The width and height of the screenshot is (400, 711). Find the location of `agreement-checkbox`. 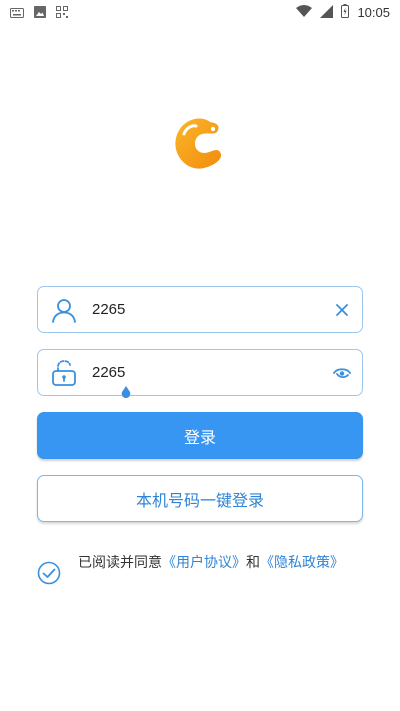

agreement-checkbox is located at coordinates (49, 573).